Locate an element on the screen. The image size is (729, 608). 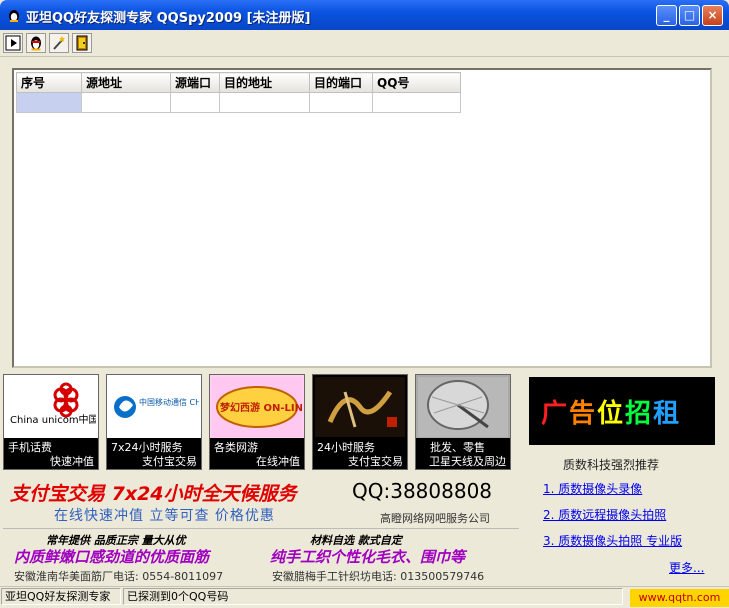
result-table: 序号 源地址 源端口 目的地址 目的端口 QQ号 is located at coordinates (238, 92).